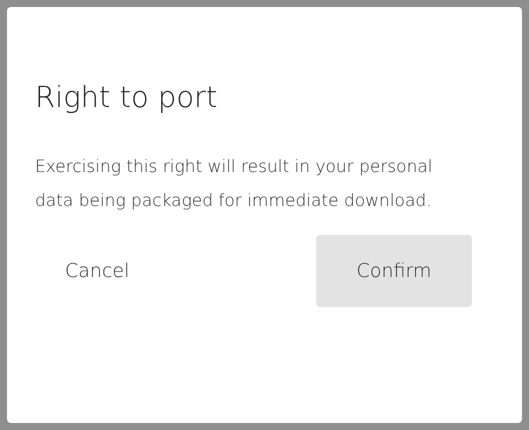  What do you see at coordinates (126, 97) in the screenshot?
I see `dialog-title: Right to port` at bounding box center [126, 97].